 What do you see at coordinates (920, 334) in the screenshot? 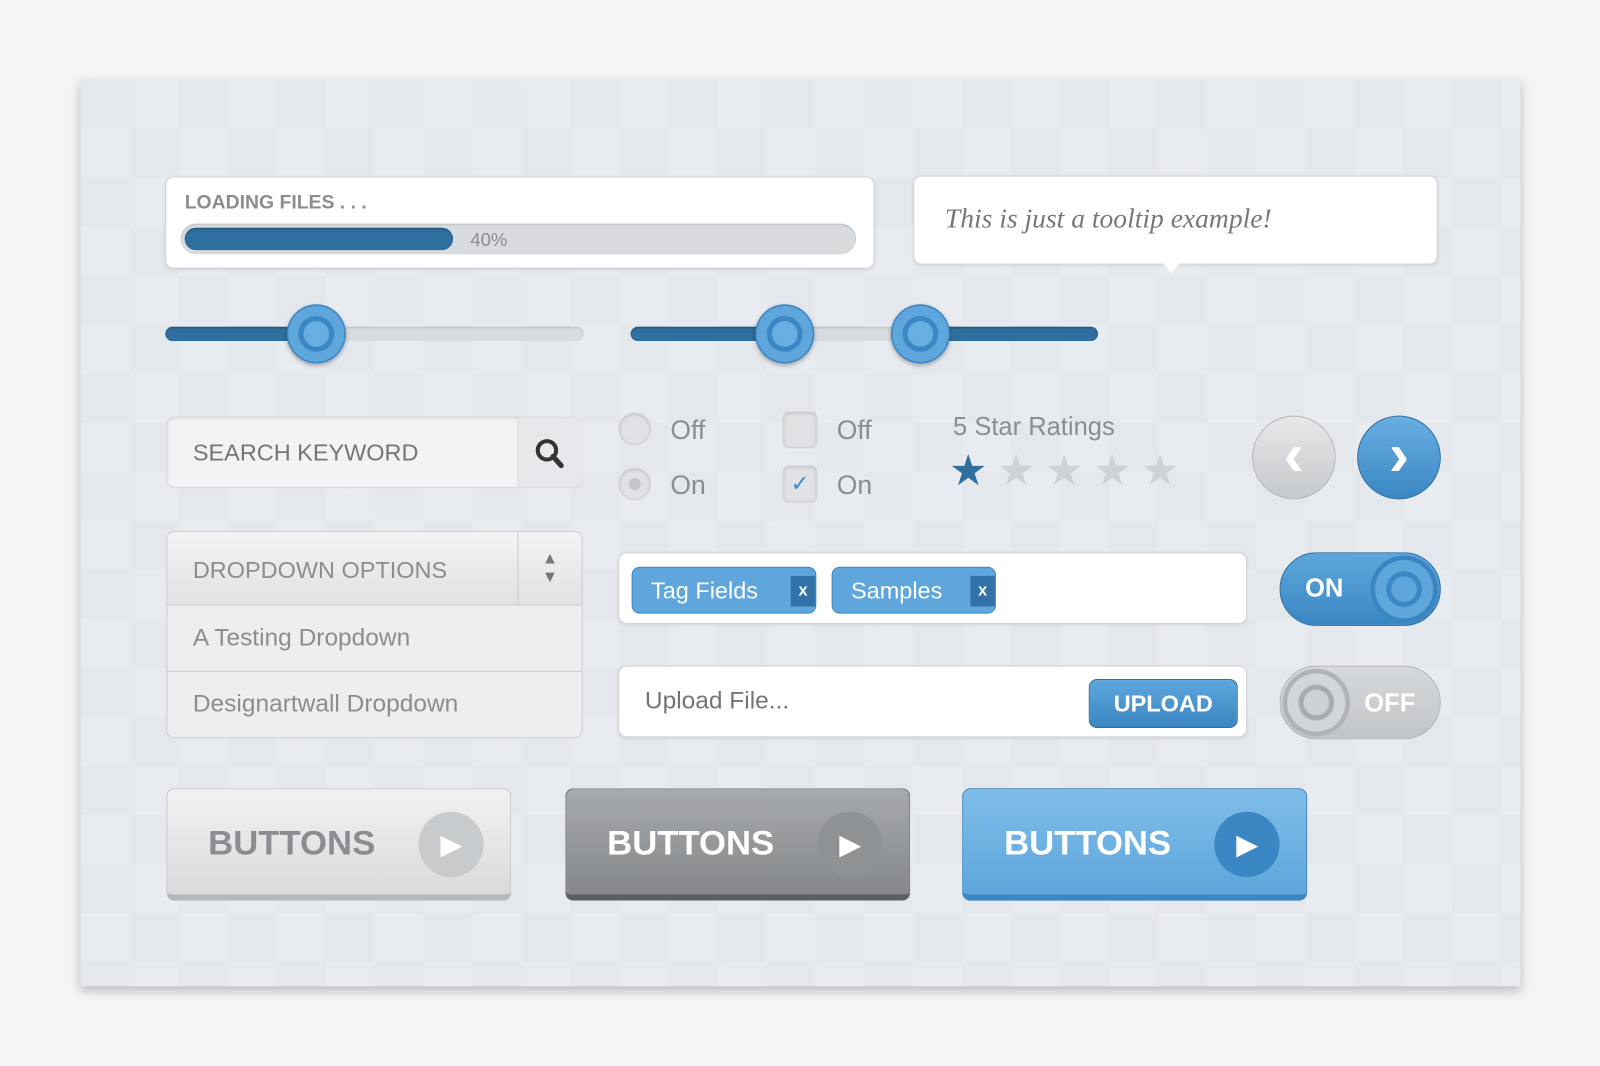
I see `range-handle-high` at bounding box center [920, 334].